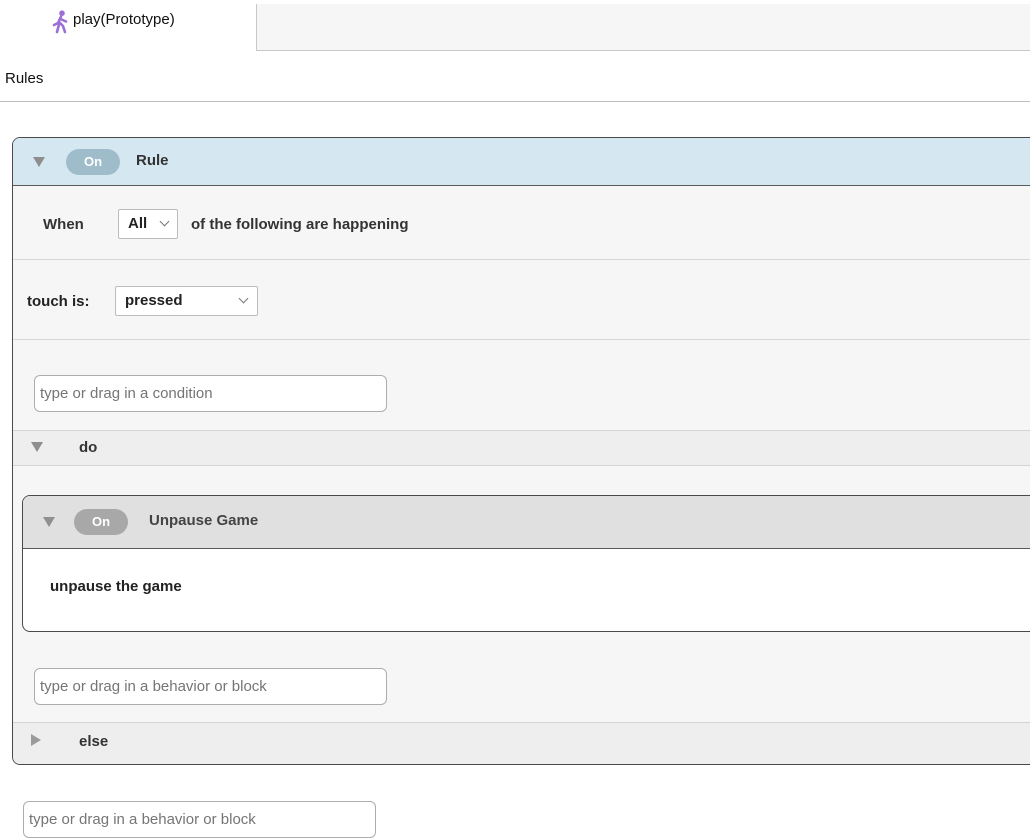 The height and width of the screenshot is (838, 1030). I want to click on expand-triangle-icon, so click(36, 740).